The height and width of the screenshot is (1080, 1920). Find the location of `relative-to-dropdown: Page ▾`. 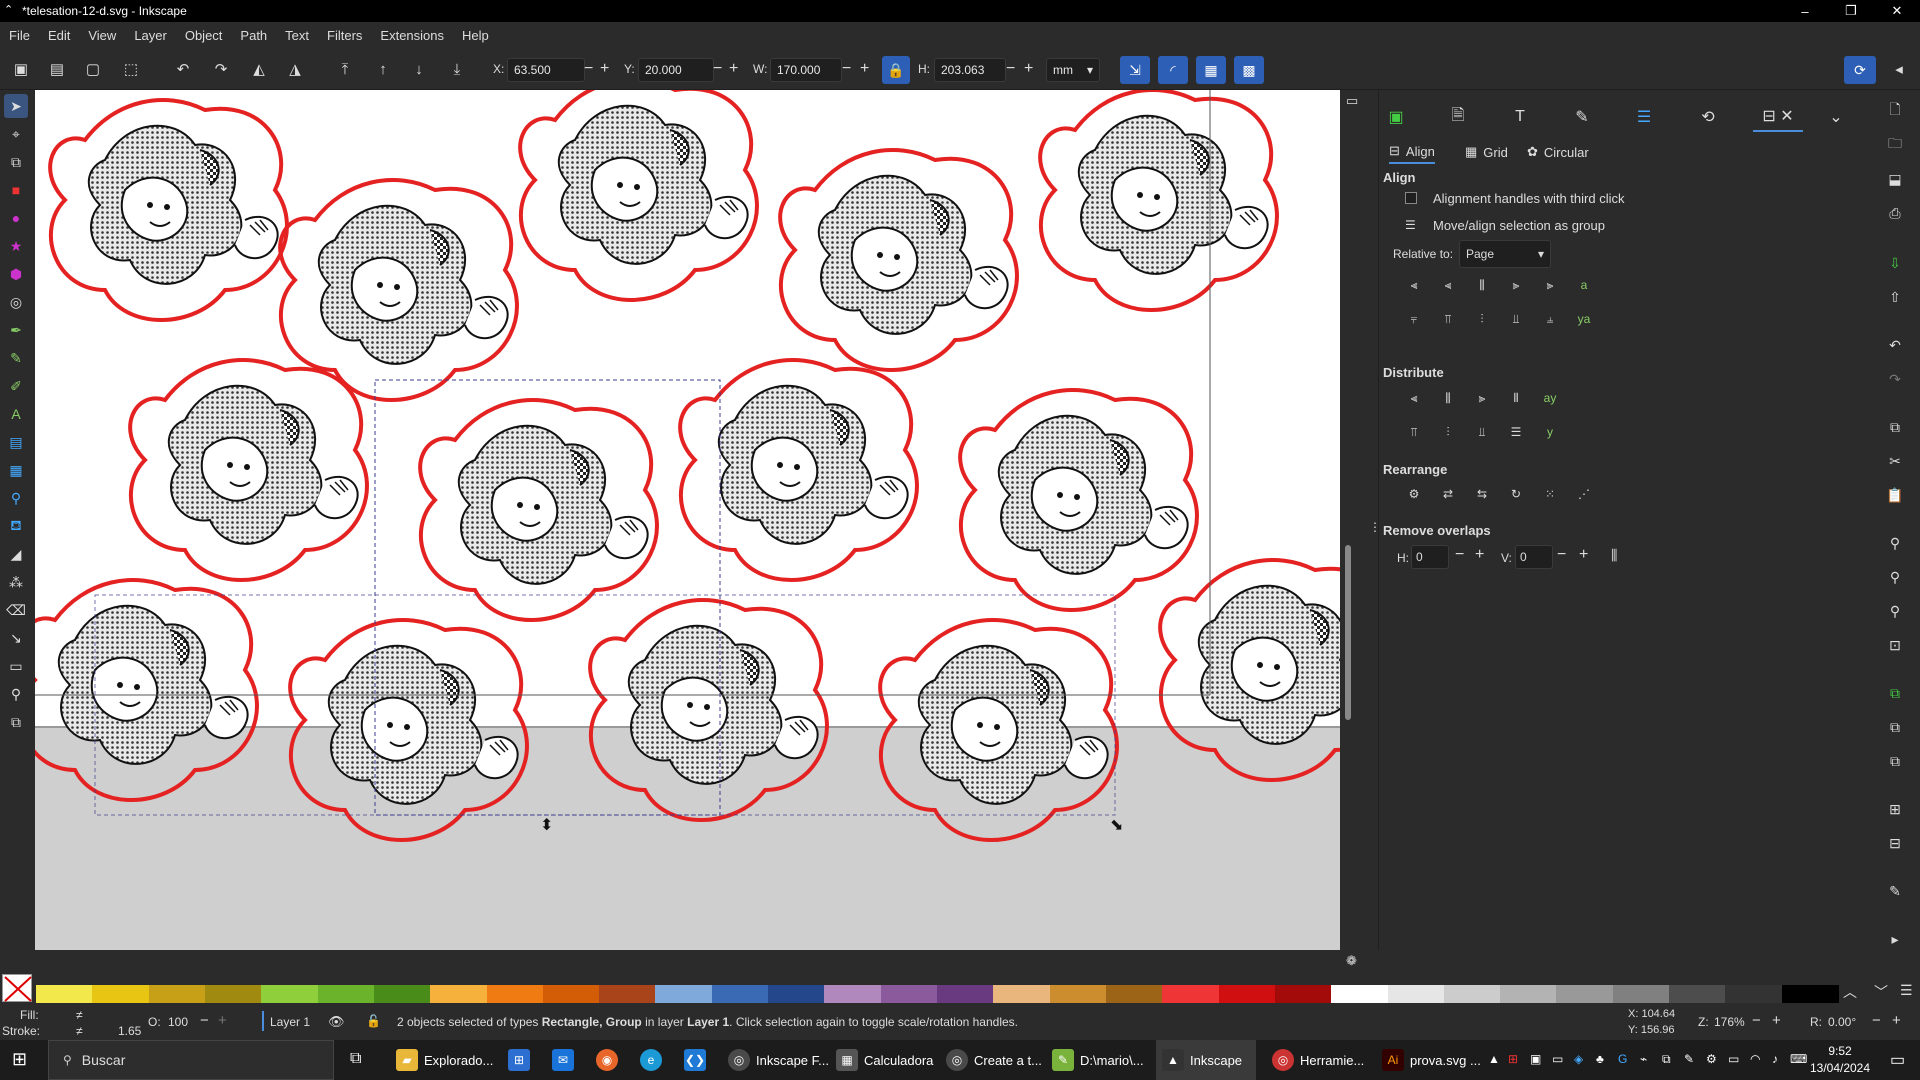

relative-to-dropdown: Page ▾ is located at coordinates (1505, 254).